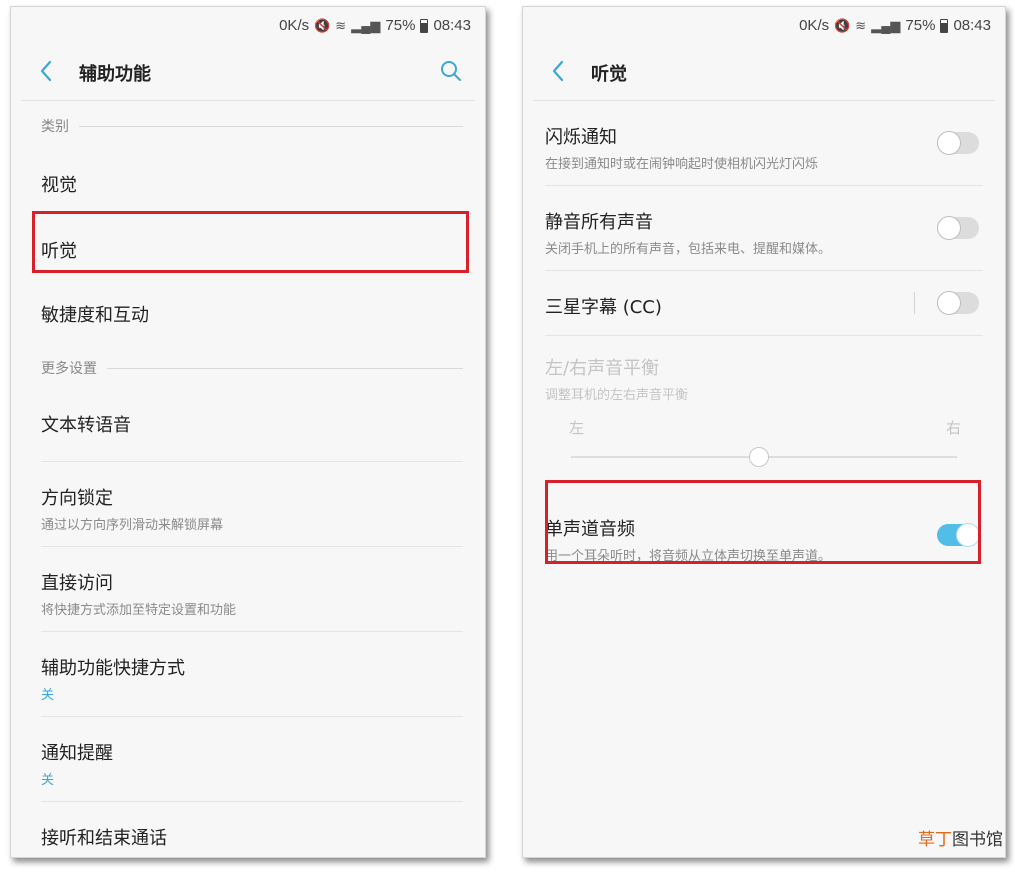 The height and width of the screenshot is (872, 1015). What do you see at coordinates (764, 228) in the screenshot?
I see `setting-mute-all-sounds: 静音所有声音 关闭手机上的所有声音，包括来电、提醒和媒体。` at bounding box center [764, 228].